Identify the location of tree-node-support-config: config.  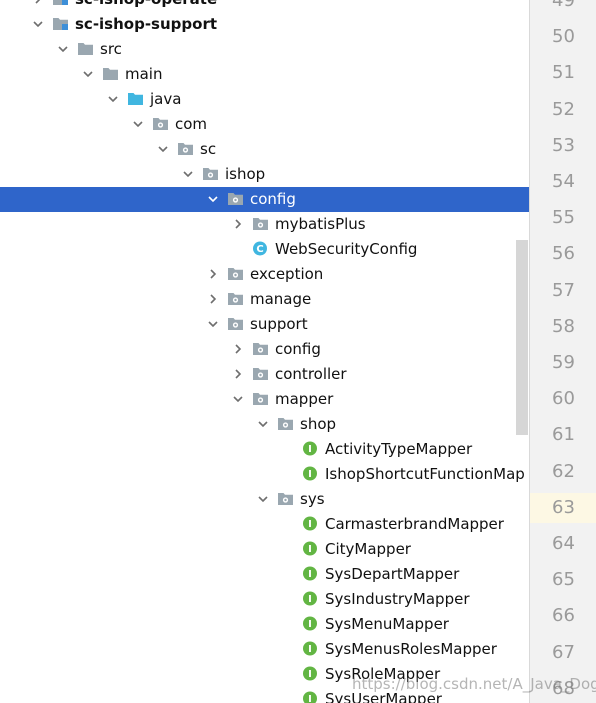
(264, 349).